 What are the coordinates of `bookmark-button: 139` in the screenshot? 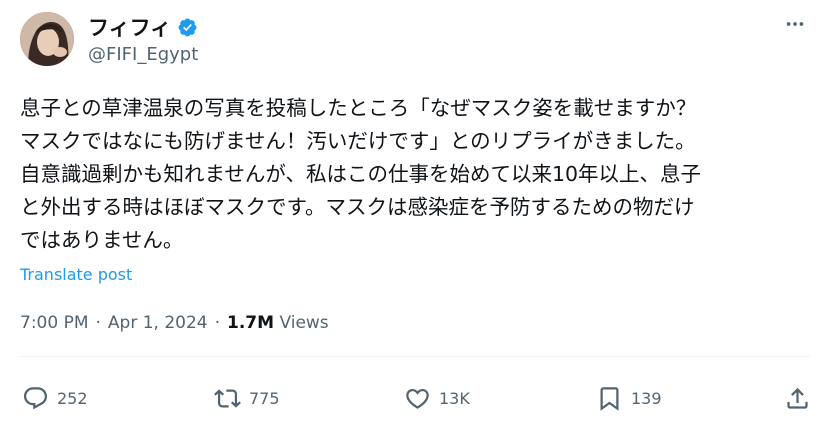 It's located at (629, 398).